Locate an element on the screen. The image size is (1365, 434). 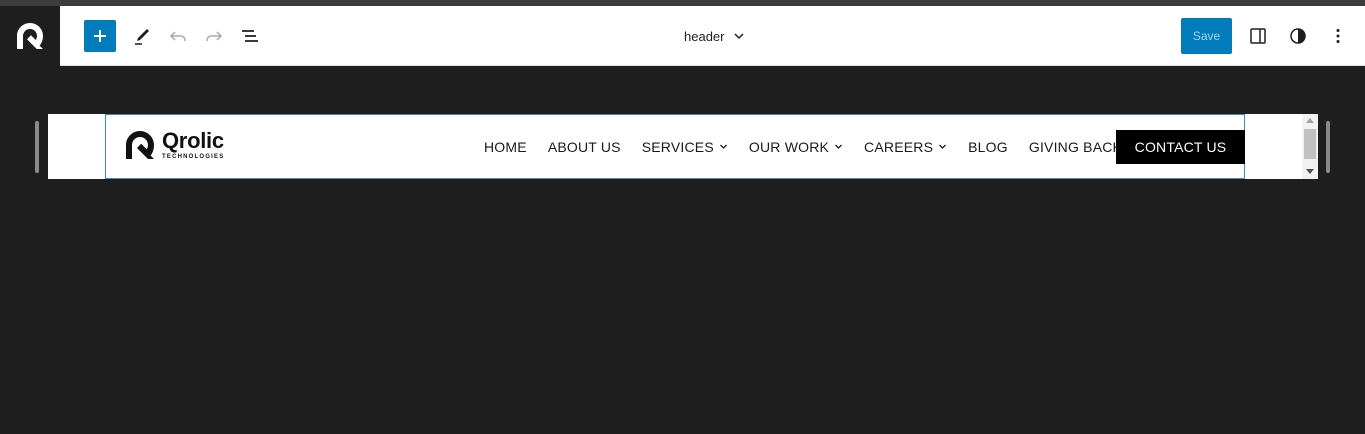
document-title: header is located at coordinates (704, 36).